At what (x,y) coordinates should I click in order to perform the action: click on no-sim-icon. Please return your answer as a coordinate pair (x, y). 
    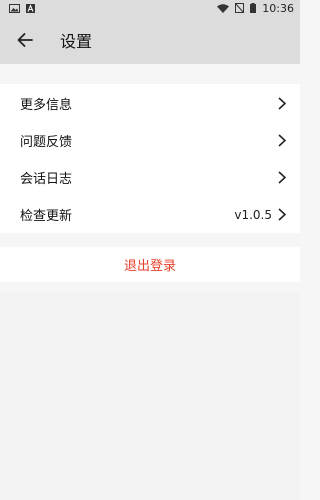
    Looking at the image, I should click on (240, 8).